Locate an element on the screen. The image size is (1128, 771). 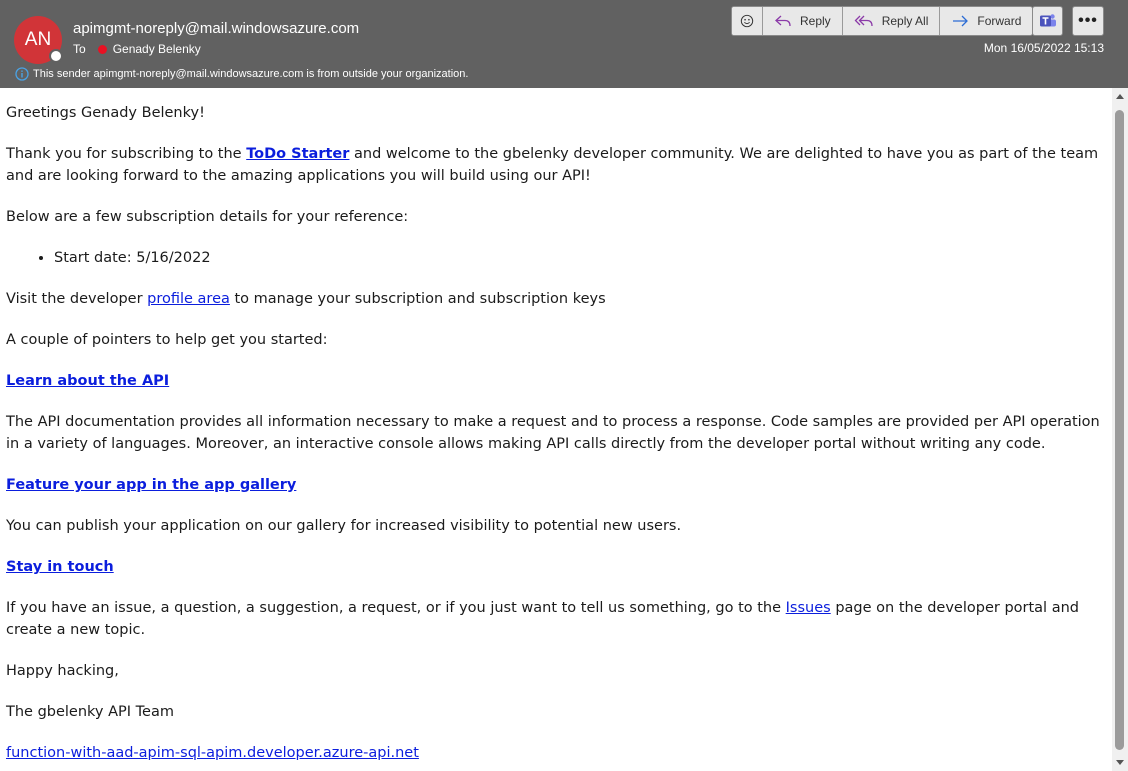
recipient-status-icon is located at coordinates (102, 49).